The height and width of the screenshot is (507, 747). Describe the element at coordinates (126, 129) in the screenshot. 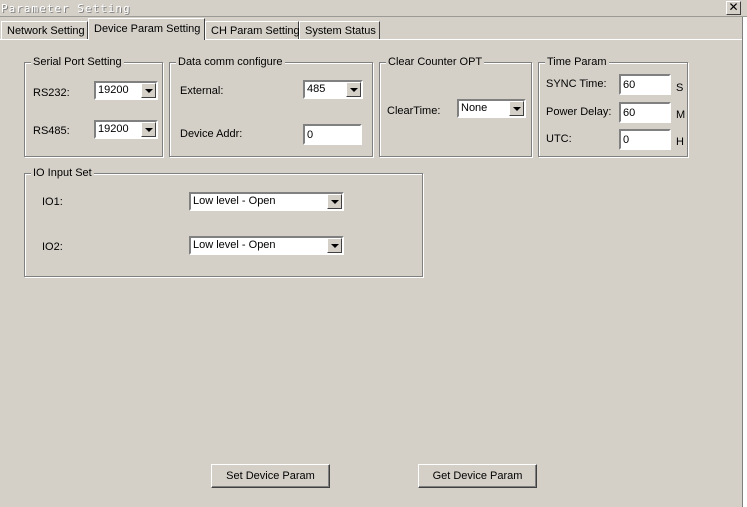

I see `rs485-select: 19200` at that location.